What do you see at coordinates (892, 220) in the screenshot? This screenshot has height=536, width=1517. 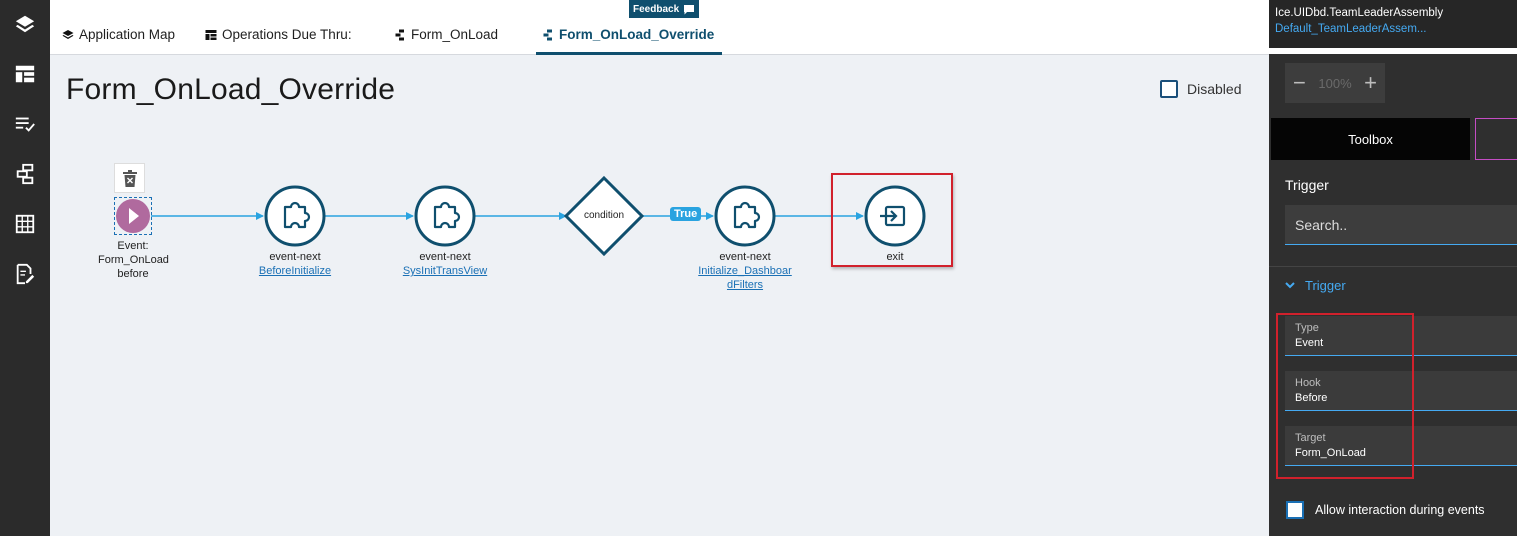 I see `exit-highlight-box` at bounding box center [892, 220].